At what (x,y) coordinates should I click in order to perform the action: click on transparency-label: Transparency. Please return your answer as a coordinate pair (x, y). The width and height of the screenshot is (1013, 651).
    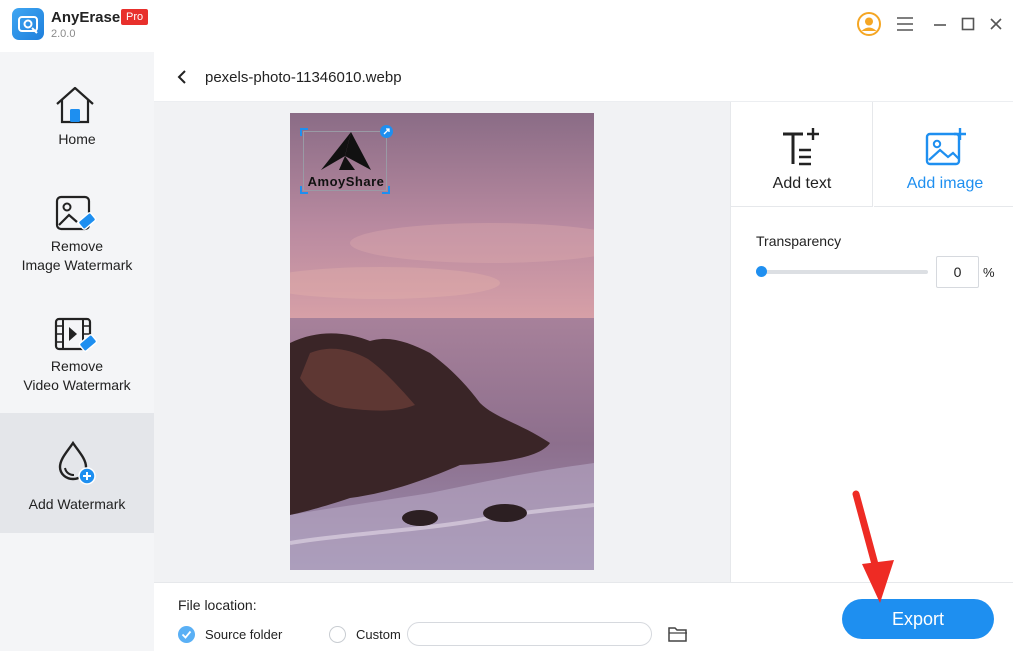
    Looking at the image, I should click on (799, 241).